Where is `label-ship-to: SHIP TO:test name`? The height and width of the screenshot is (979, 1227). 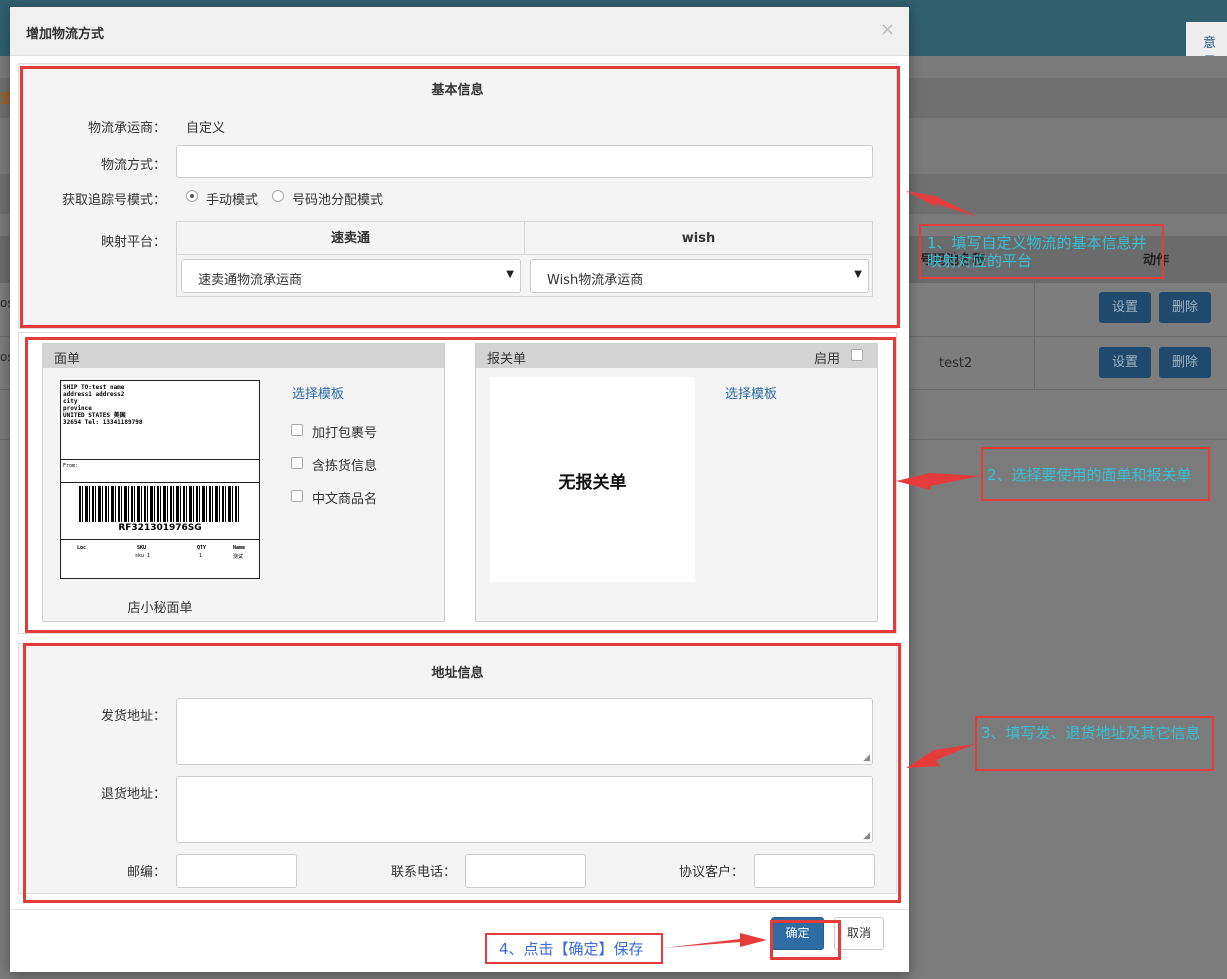 label-ship-to: SHIP TO:test name is located at coordinates (94, 387).